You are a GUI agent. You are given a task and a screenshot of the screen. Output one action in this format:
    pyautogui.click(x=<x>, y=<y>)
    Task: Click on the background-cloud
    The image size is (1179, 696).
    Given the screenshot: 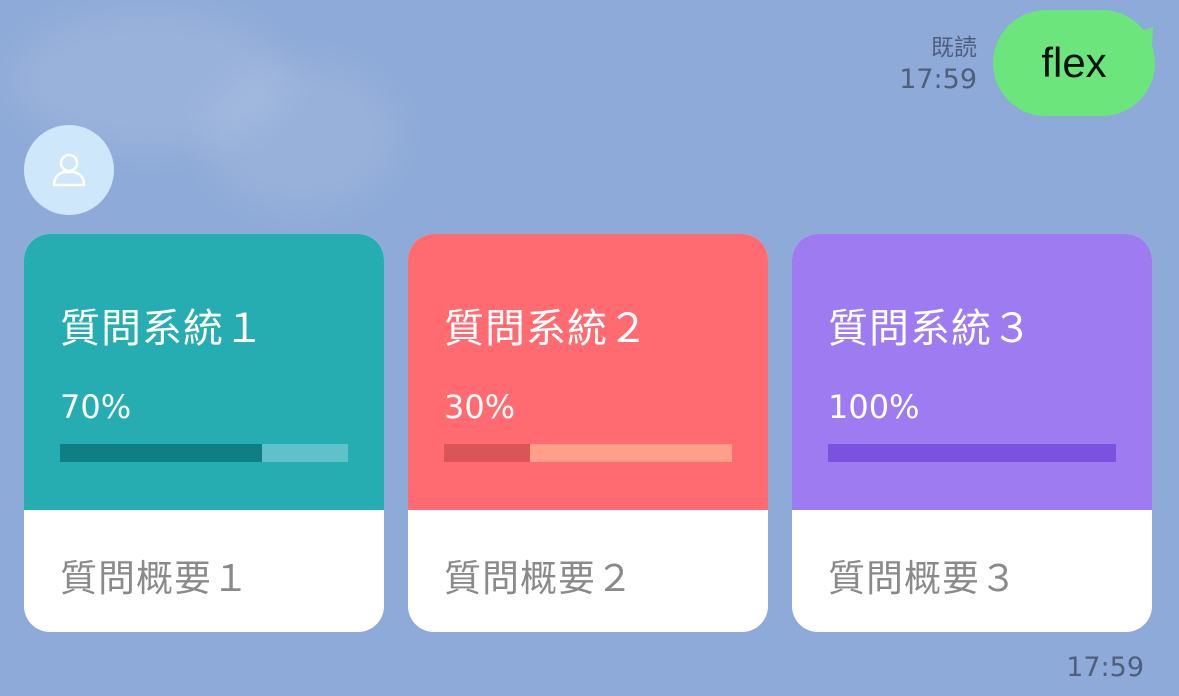 What is the action you would take?
    pyautogui.click(x=300, y=135)
    